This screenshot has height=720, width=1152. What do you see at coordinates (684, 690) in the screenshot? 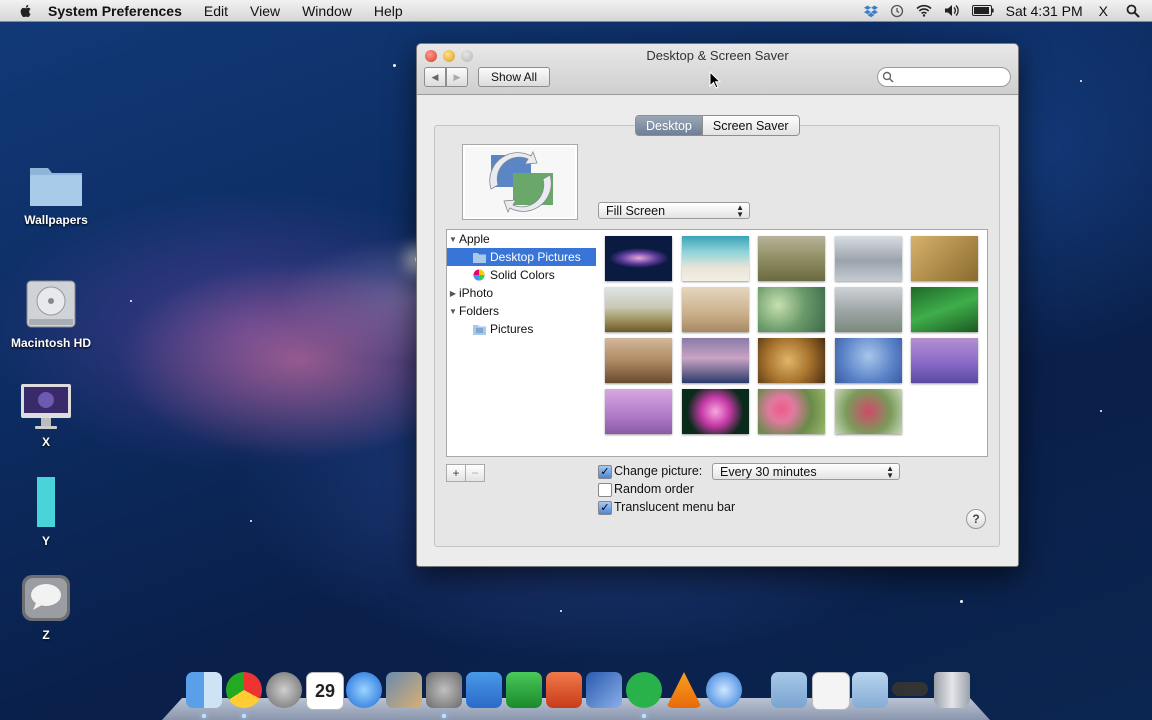
I see `vlc-icon` at bounding box center [684, 690].